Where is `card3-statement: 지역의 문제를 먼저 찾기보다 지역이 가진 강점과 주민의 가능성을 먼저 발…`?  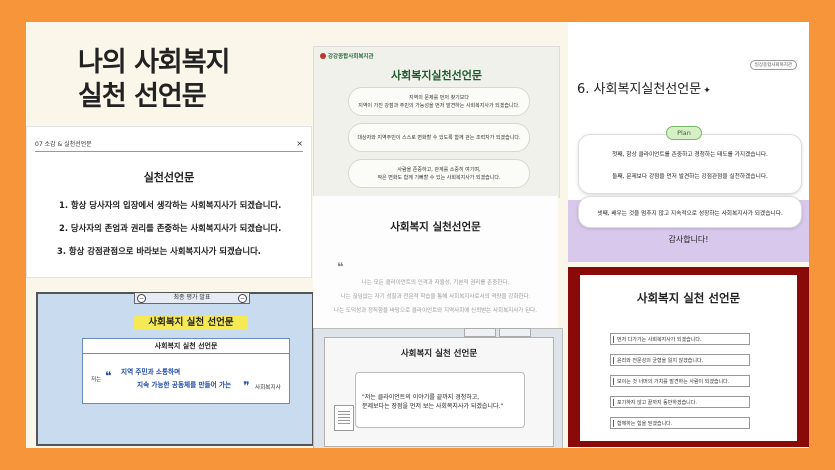 card3-statement: 지역의 문제를 먼저 찾기보다 지역이 가진 강점과 주민의 가능성을 먼저 발… is located at coordinates (439, 101).